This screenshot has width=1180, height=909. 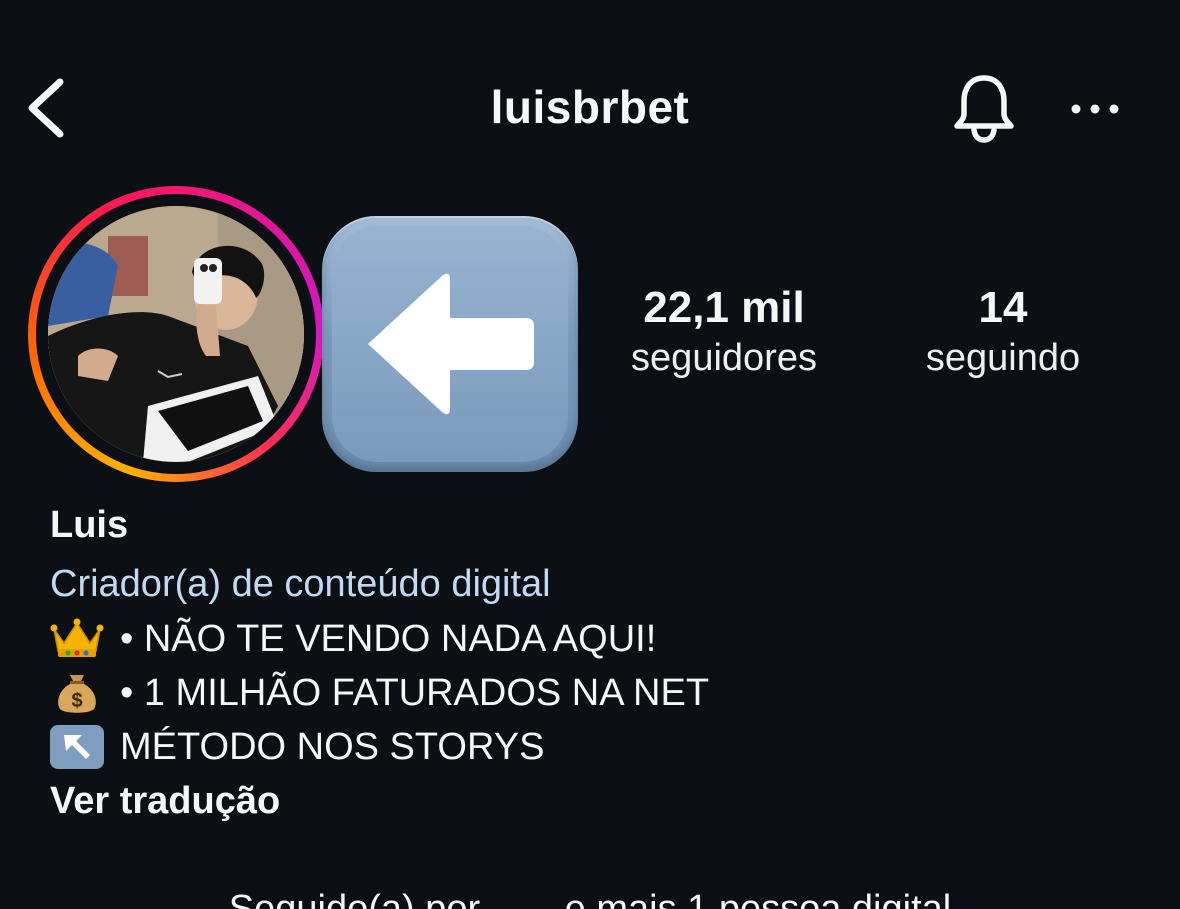 I want to click on bio-line-3: MÉTODO NOS STORYS, so click(x=600, y=747).